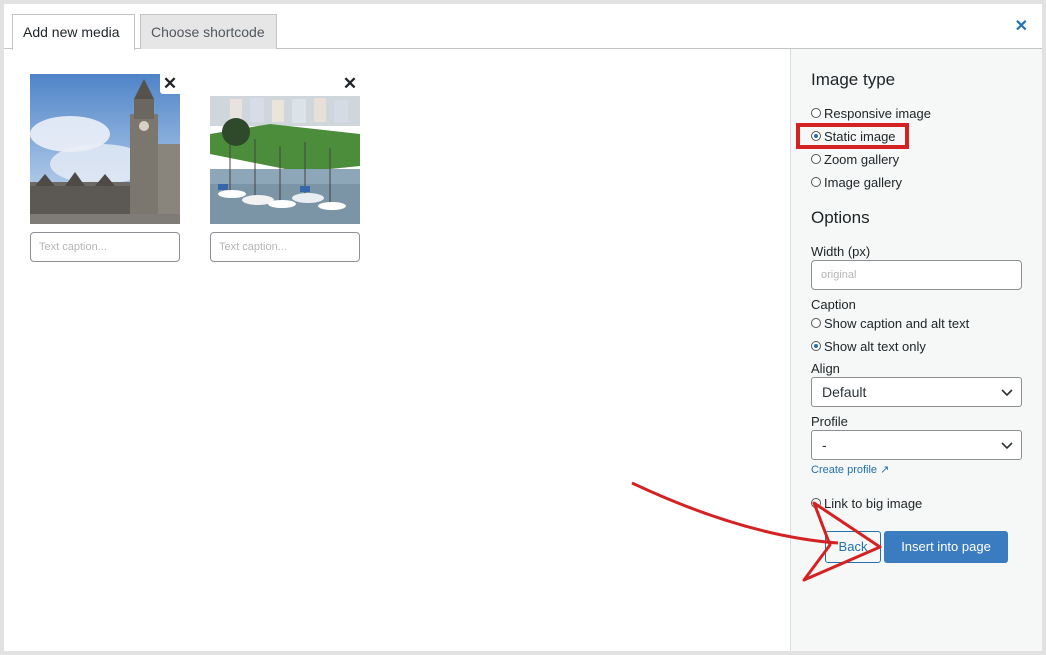  I want to click on profile-value: -, so click(824, 445).